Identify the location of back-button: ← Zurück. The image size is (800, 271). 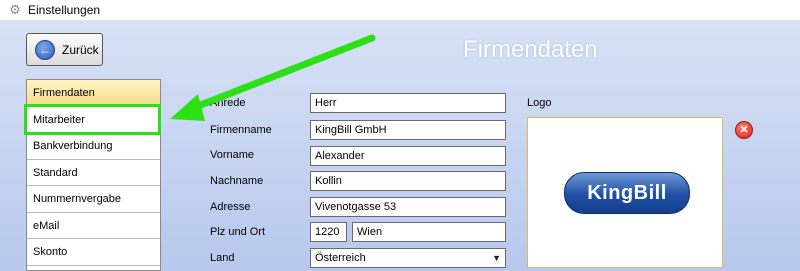
(64, 49).